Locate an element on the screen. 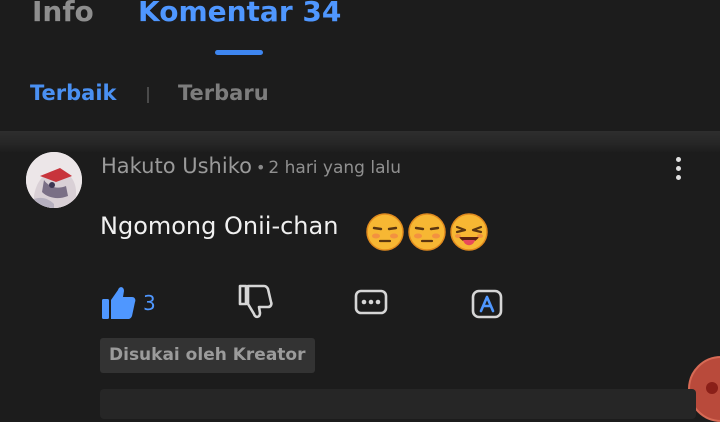 The height and width of the screenshot is (422, 720). translate-button is located at coordinates (488, 302).